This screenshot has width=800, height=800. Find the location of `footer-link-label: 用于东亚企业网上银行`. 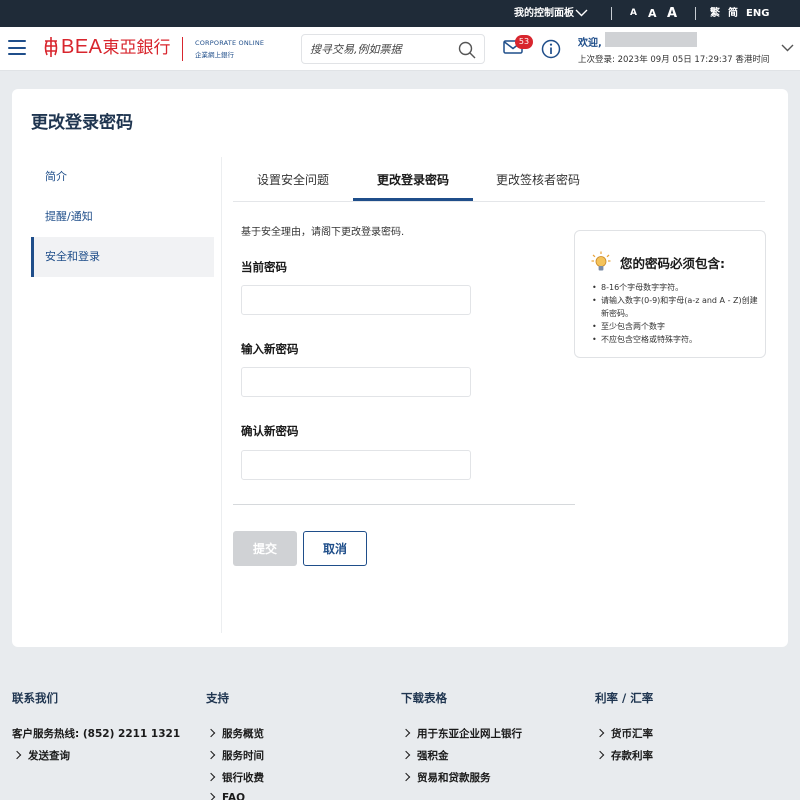

footer-link-label: 用于东亚企业网上银行 is located at coordinates (469, 734).